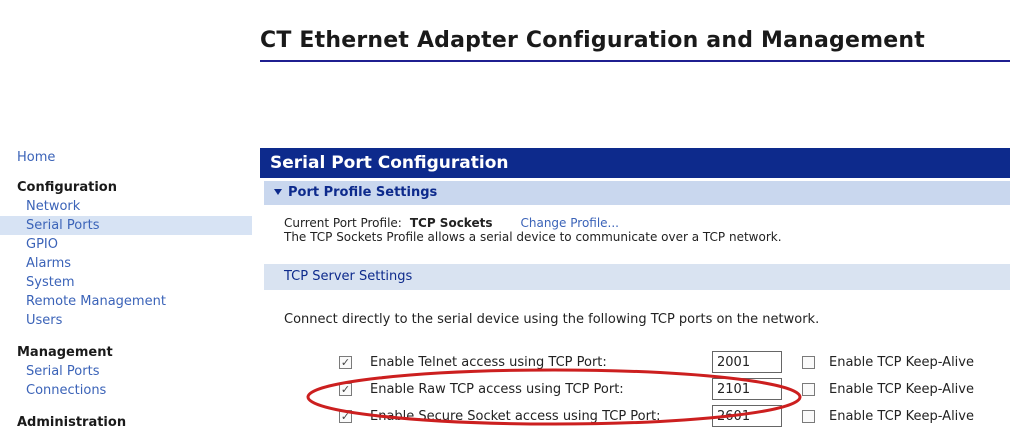 This screenshot has height=446, width=1010. What do you see at coordinates (901, 416) in the screenshot?
I see `secure-socket-keepalive-label: Enable TCP Keep-Alive` at bounding box center [901, 416].